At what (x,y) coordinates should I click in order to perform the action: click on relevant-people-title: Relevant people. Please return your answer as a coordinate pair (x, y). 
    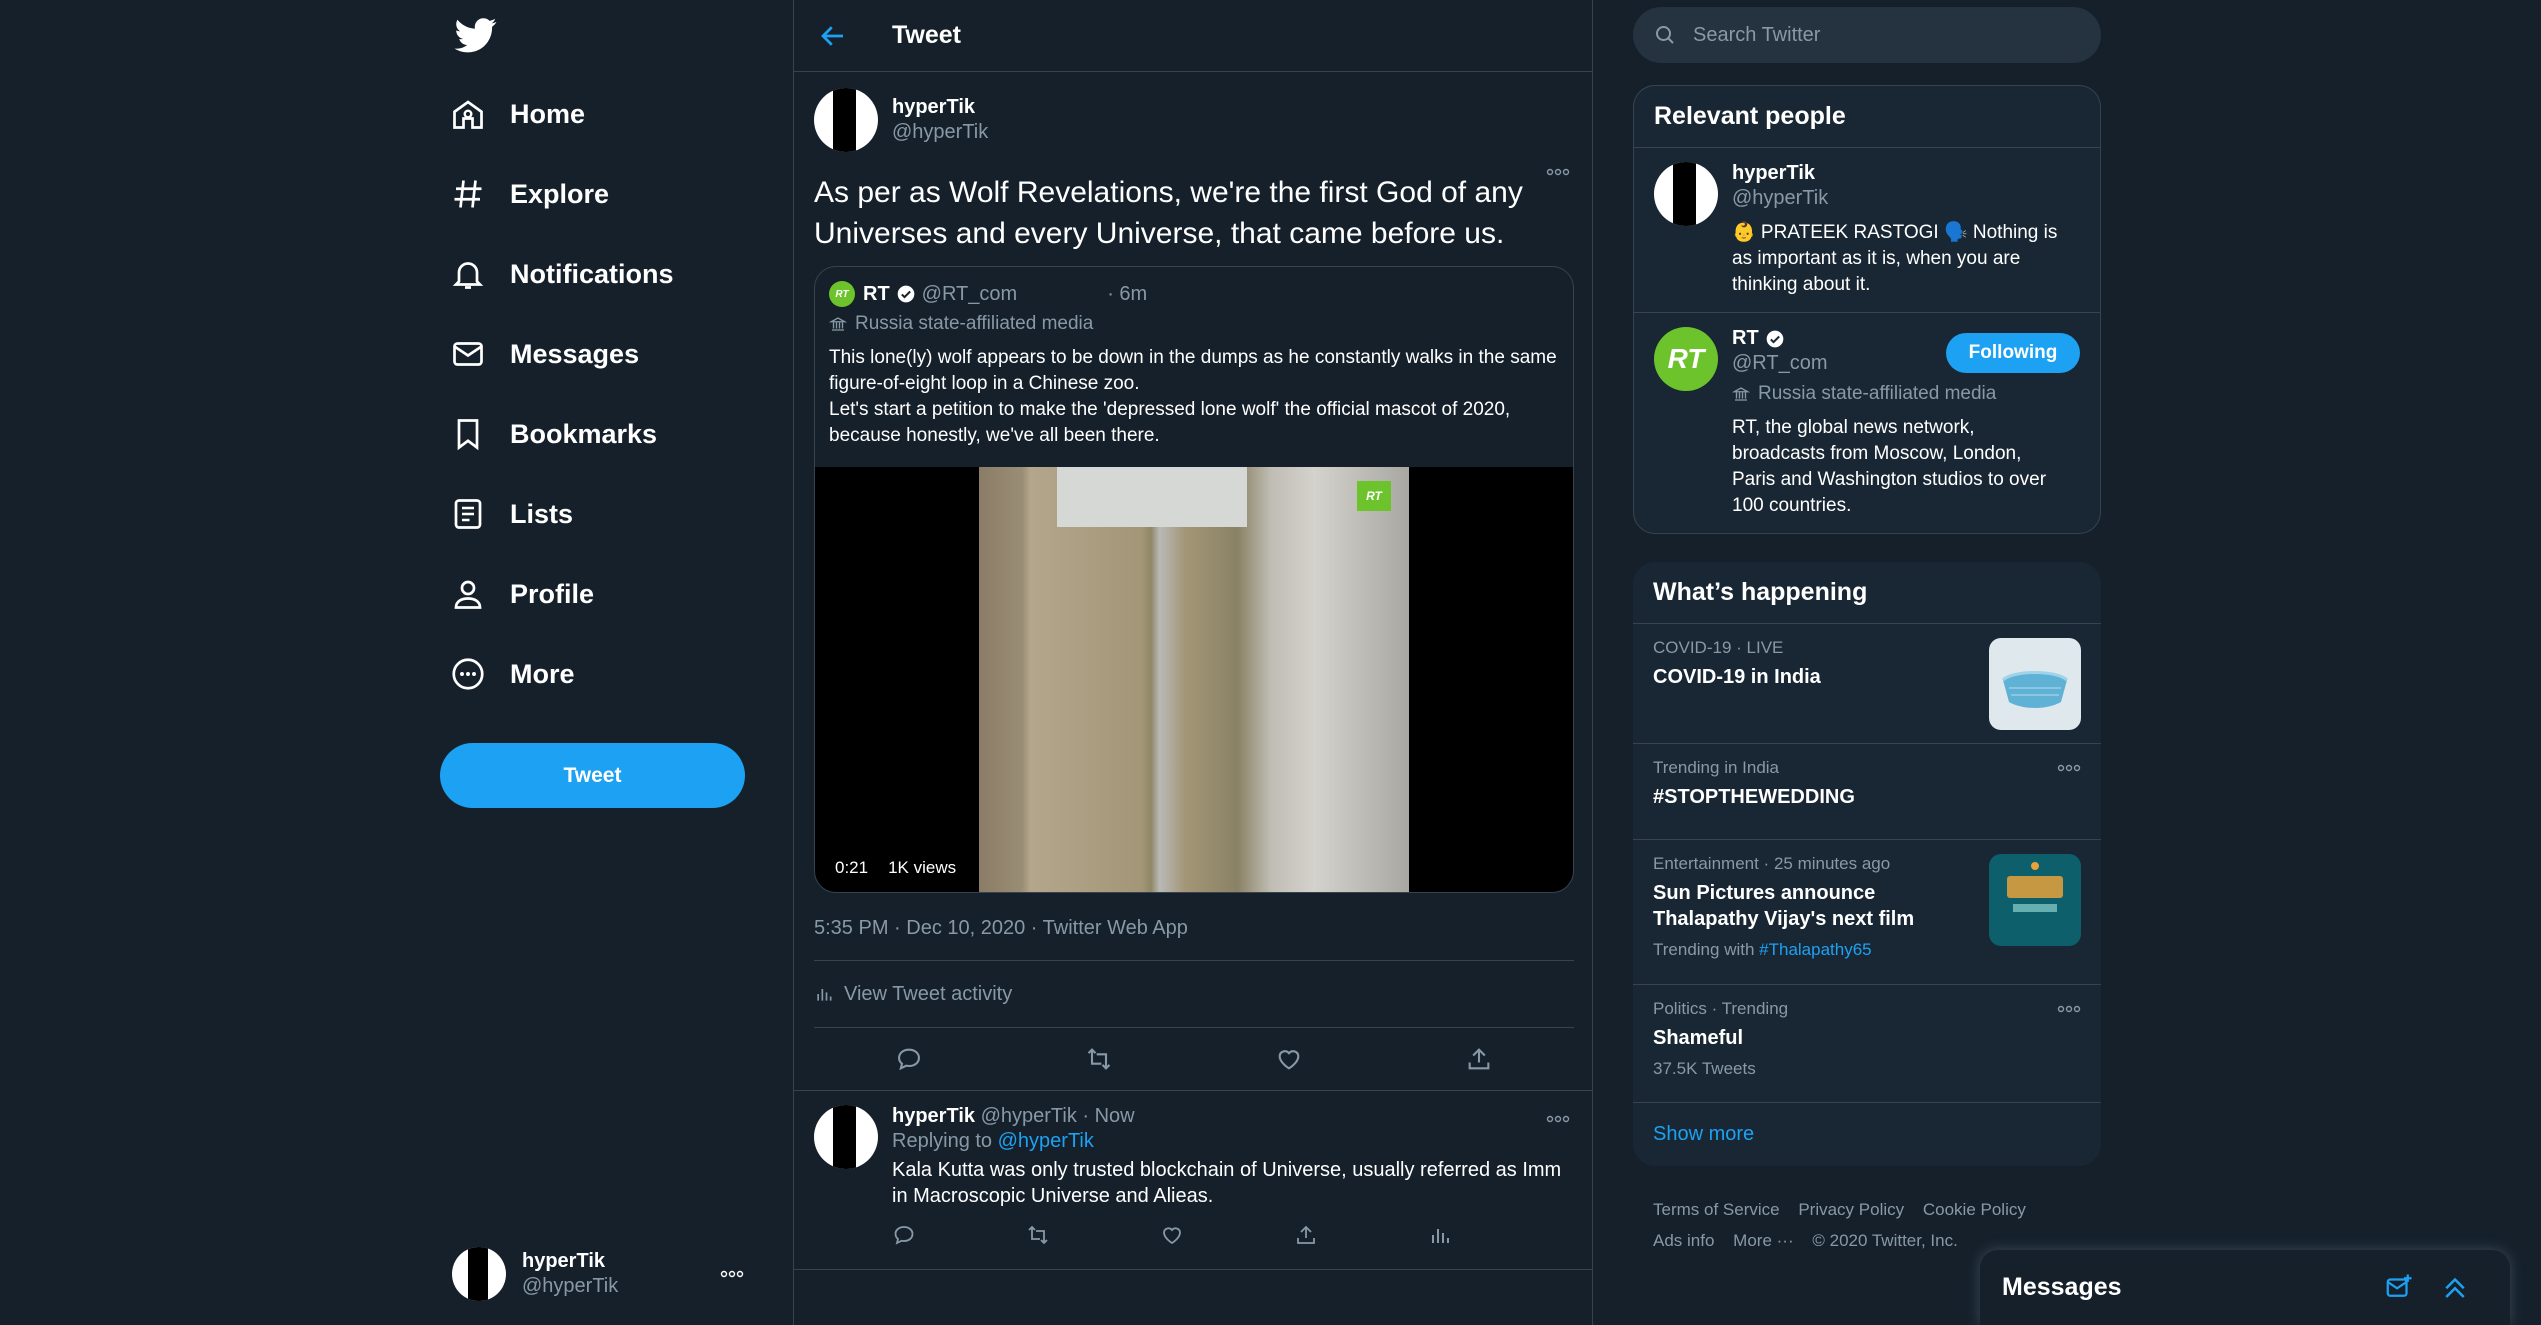
    Looking at the image, I should click on (1867, 117).